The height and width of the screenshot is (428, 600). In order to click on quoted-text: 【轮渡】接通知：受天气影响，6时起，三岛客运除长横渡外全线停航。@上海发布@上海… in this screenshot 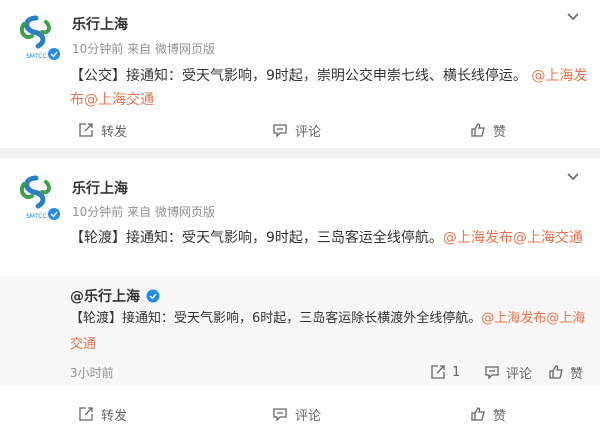, I will do `click(330, 332)`.